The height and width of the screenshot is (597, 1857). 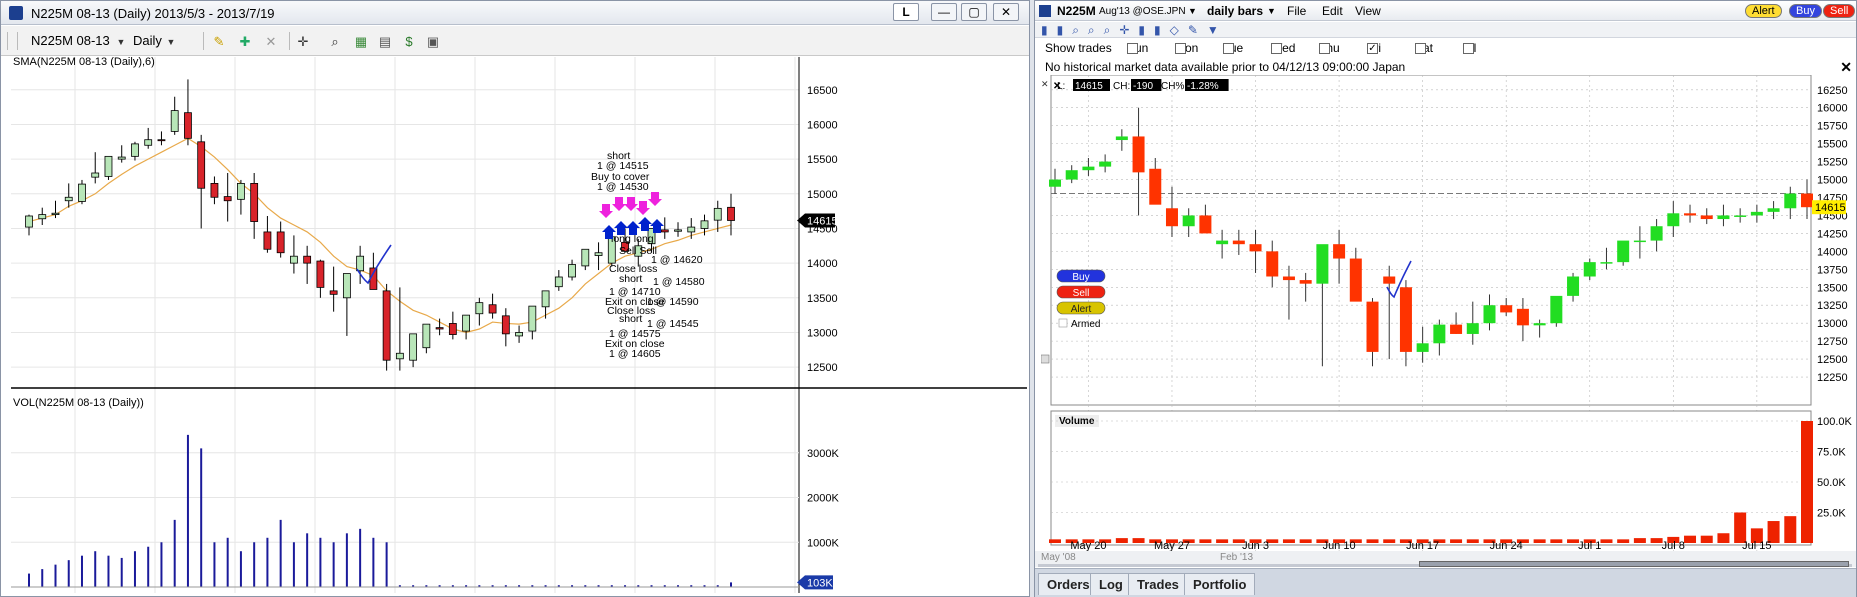 What do you see at coordinates (1235, 11) in the screenshot?
I see `period-selector: daily bars` at bounding box center [1235, 11].